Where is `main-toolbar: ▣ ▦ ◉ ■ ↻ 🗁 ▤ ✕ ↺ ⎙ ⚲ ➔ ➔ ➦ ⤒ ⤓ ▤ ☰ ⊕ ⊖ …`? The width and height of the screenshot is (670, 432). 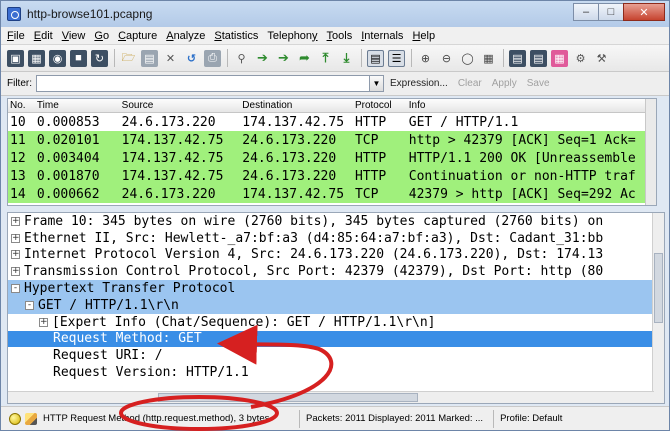 main-toolbar: ▣ ▦ ◉ ■ ↻ 🗁 ▤ ✕ ↺ ⎙ ⚲ ➔ ➔ ➦ ⤒ ⤓ ▤ ☰ ⊕ ⊖ … is located at coordinates (335, 58).